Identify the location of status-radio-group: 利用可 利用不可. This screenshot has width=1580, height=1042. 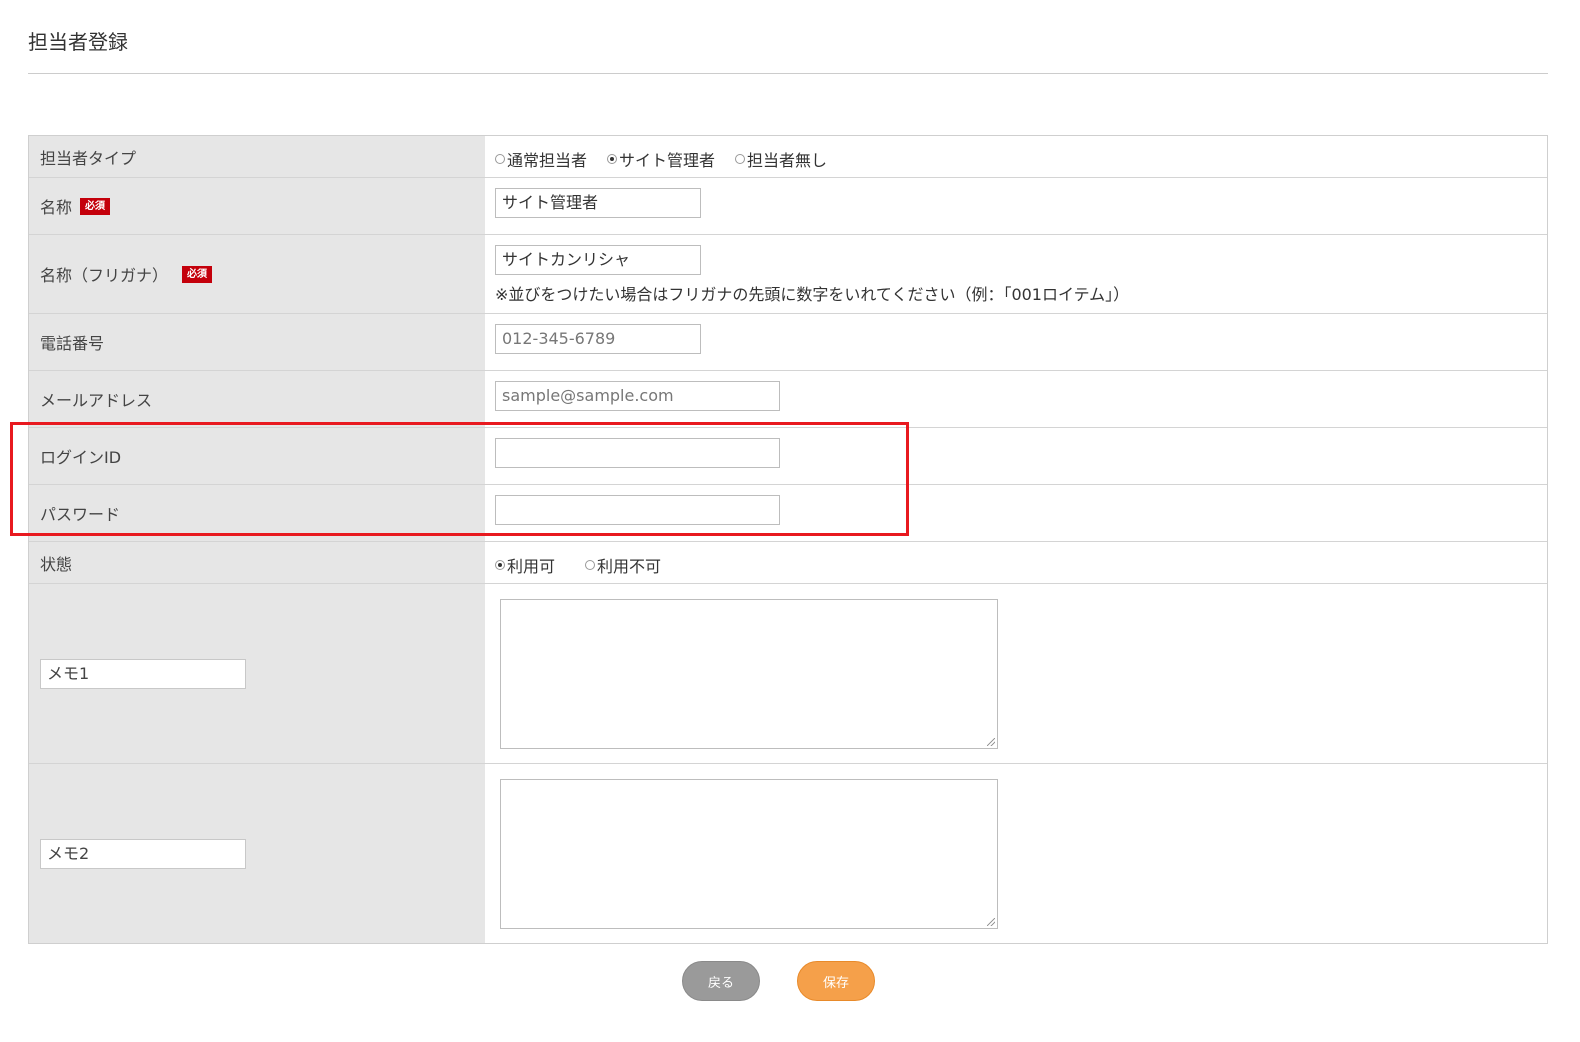
(588, 565).